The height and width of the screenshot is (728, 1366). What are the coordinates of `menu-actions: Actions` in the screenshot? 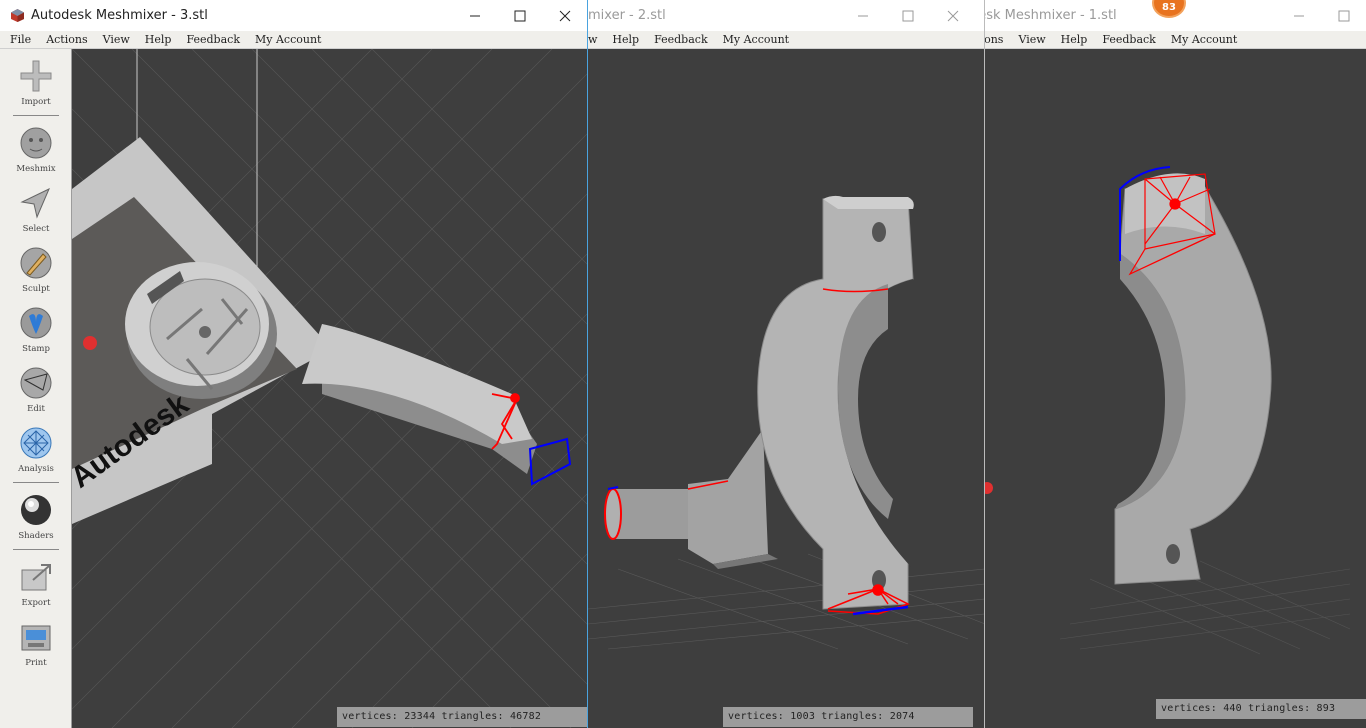 It's located at (66, 39).